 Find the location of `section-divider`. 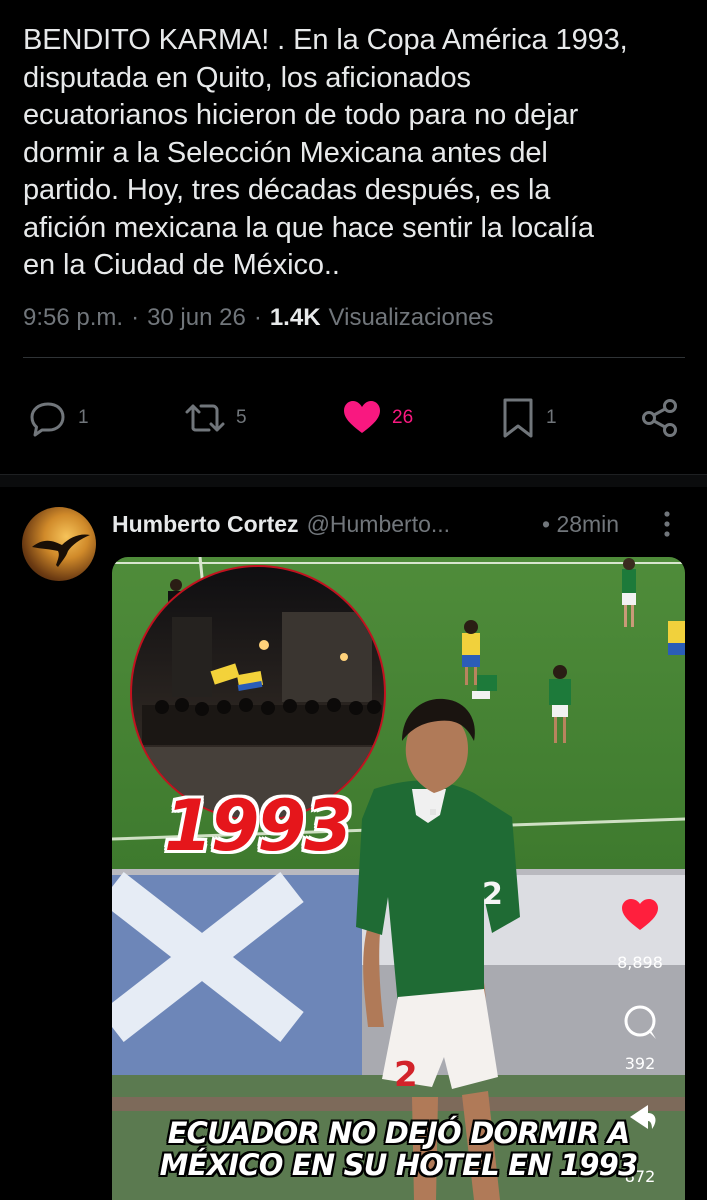

section-divider is located at coordinates (353, 480).